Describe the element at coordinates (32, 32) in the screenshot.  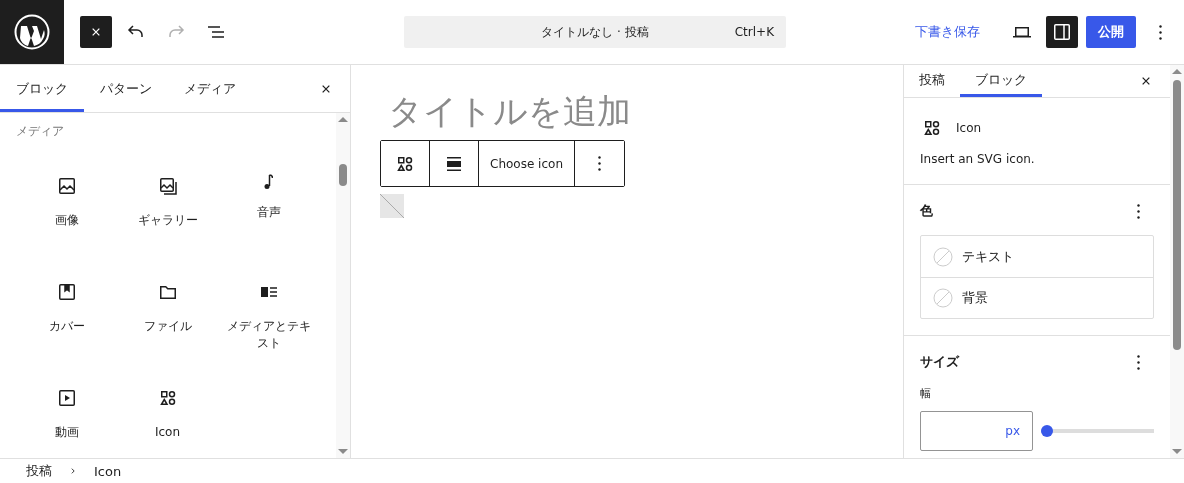
I see `wordpress-logo` at that location.